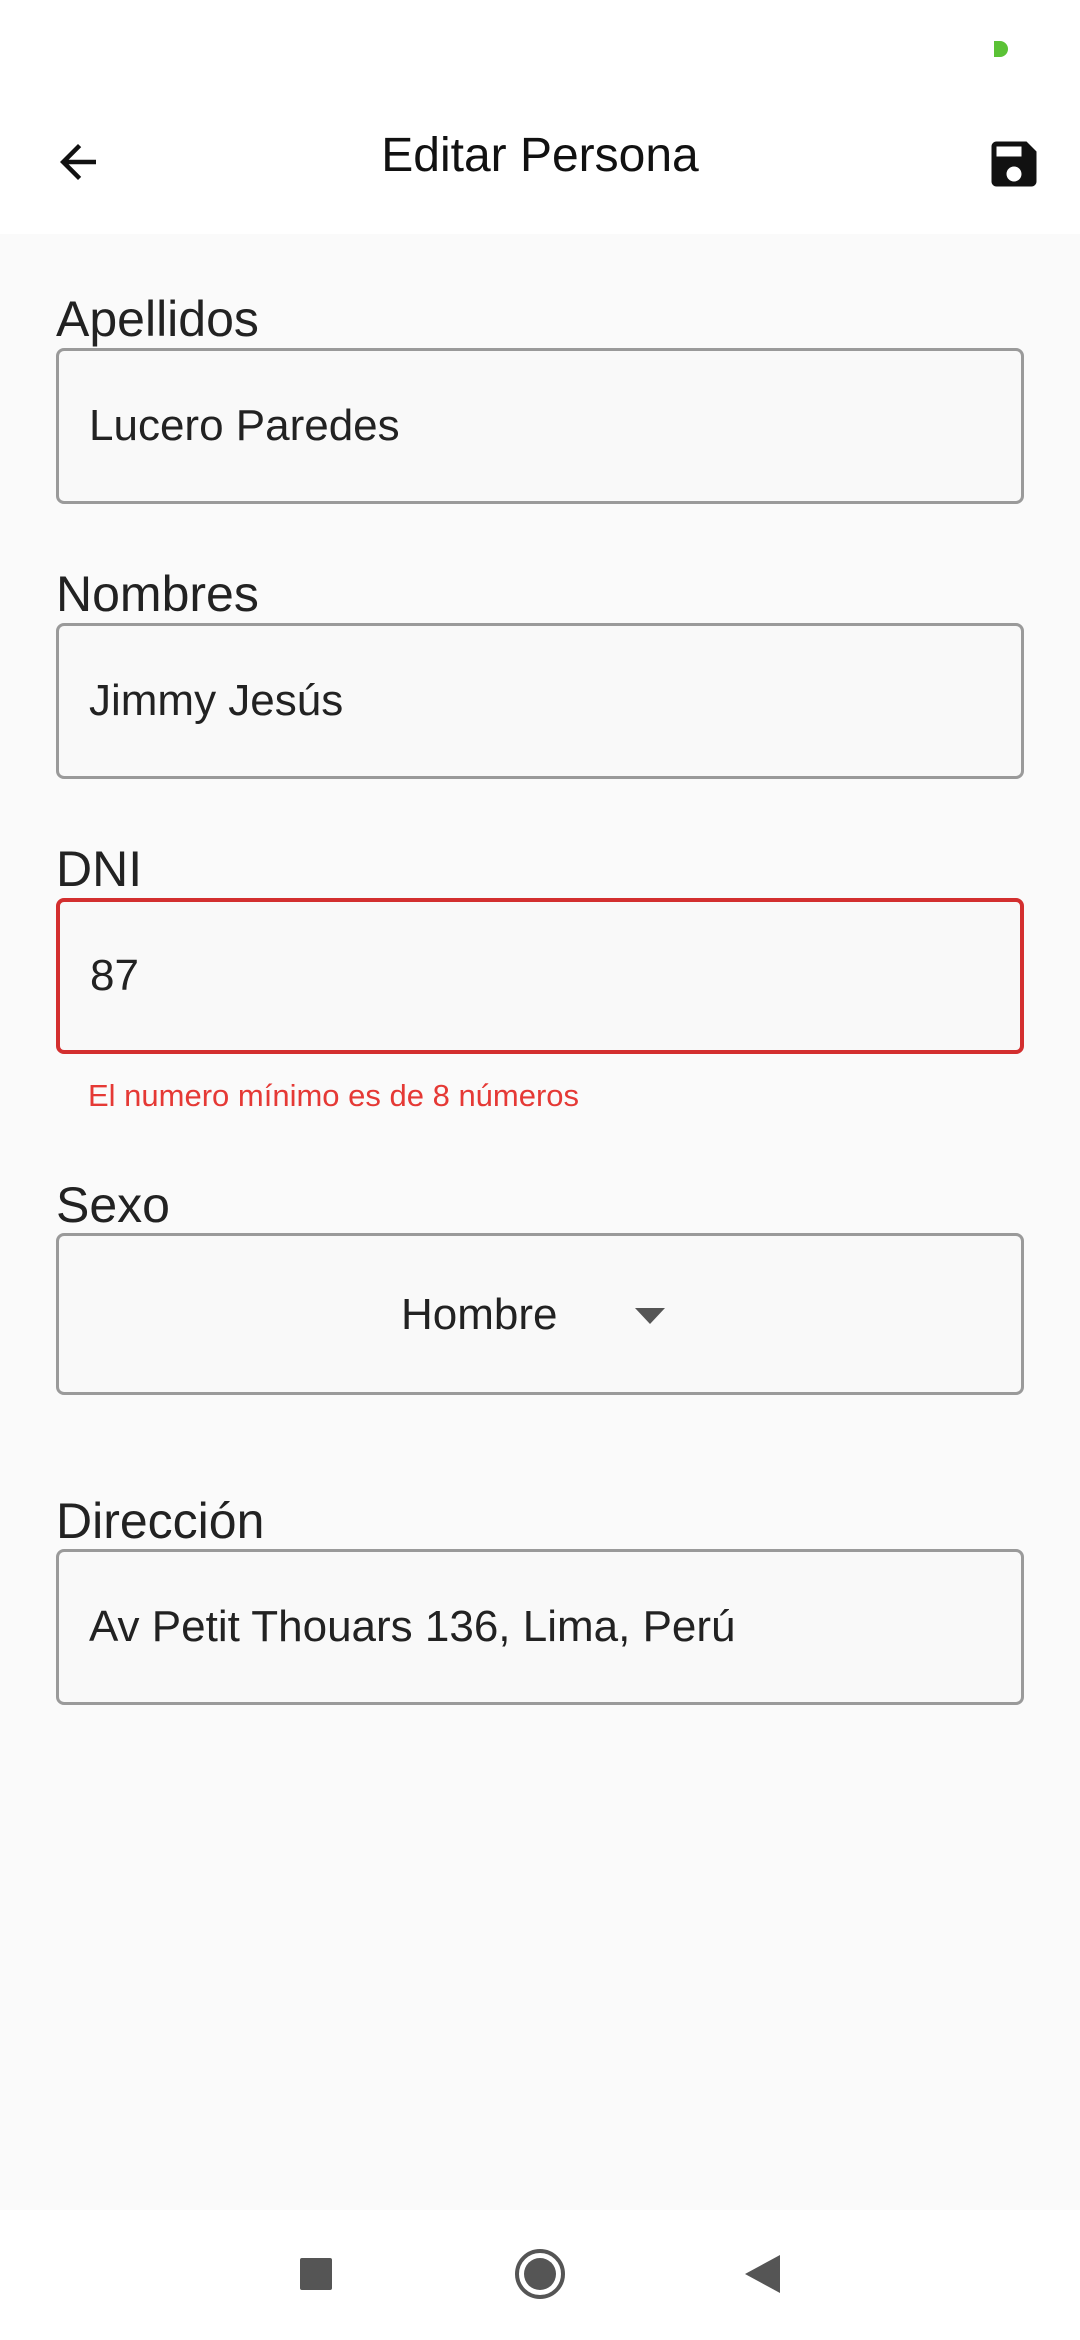 Image resolution: width=1080 pixels, height=2340 pixels. I want to click on direccion-input, so click(539, 1627).